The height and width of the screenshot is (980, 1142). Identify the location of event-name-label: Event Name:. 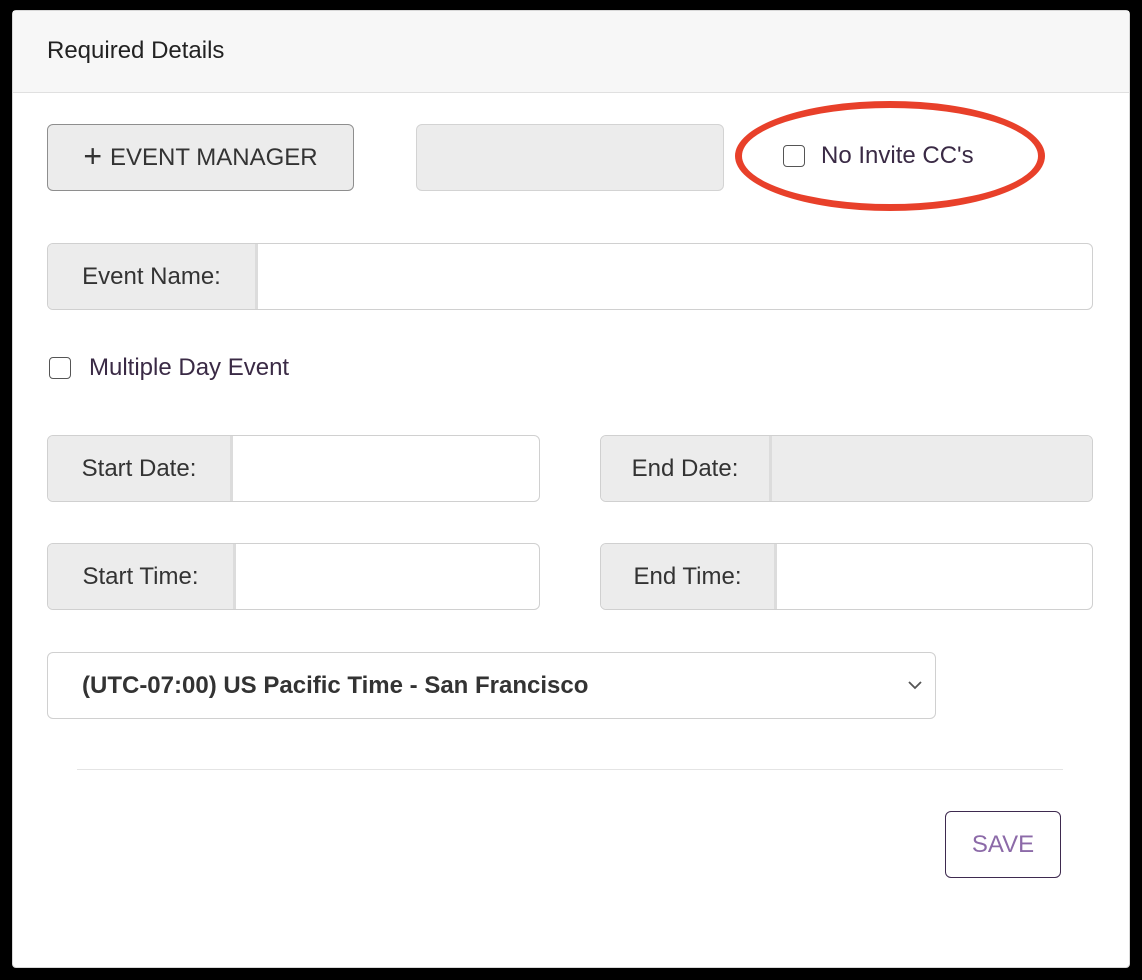
(153, 276).